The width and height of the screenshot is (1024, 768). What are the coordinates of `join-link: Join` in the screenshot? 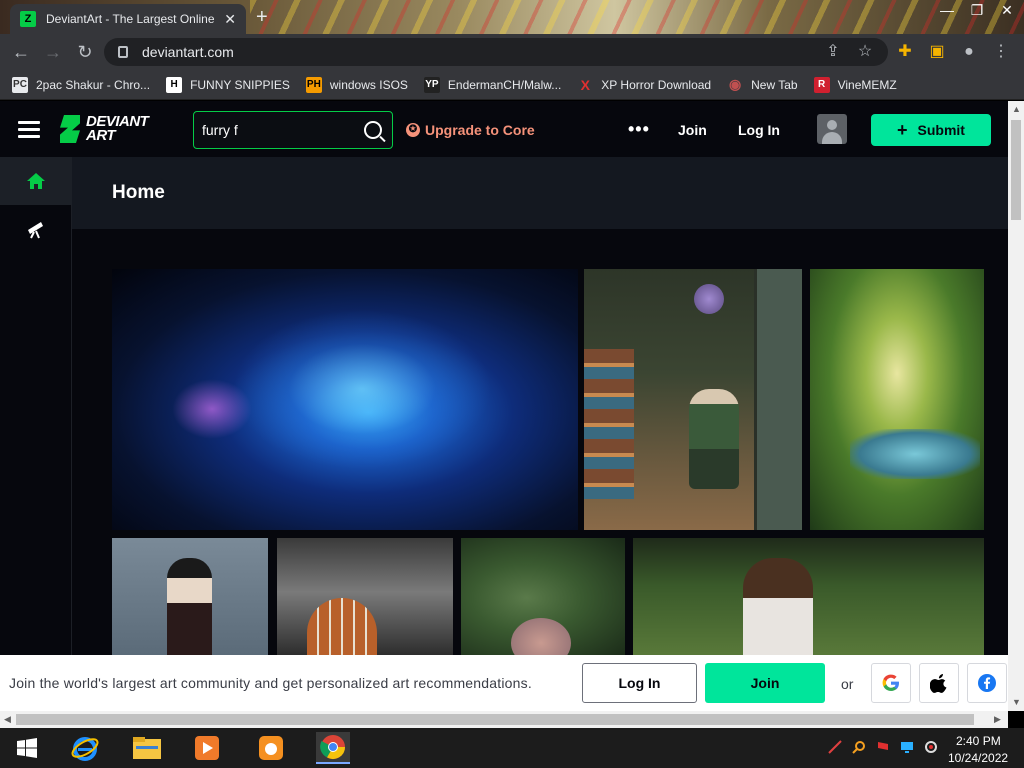 It's located at (692, 130).